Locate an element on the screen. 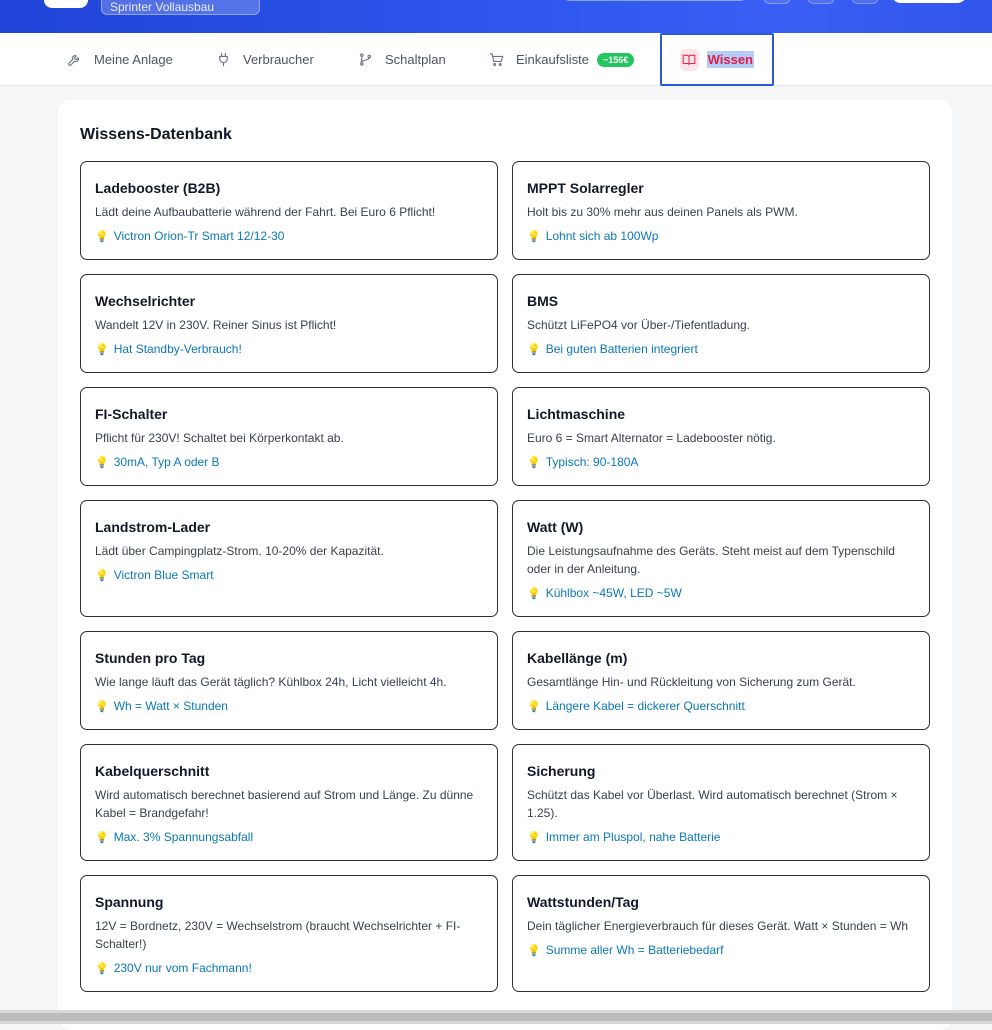 The width and height of the screenshot is (992, 1030). card-title: Ladebooster (B2B) is located at coordinates (158, 188).